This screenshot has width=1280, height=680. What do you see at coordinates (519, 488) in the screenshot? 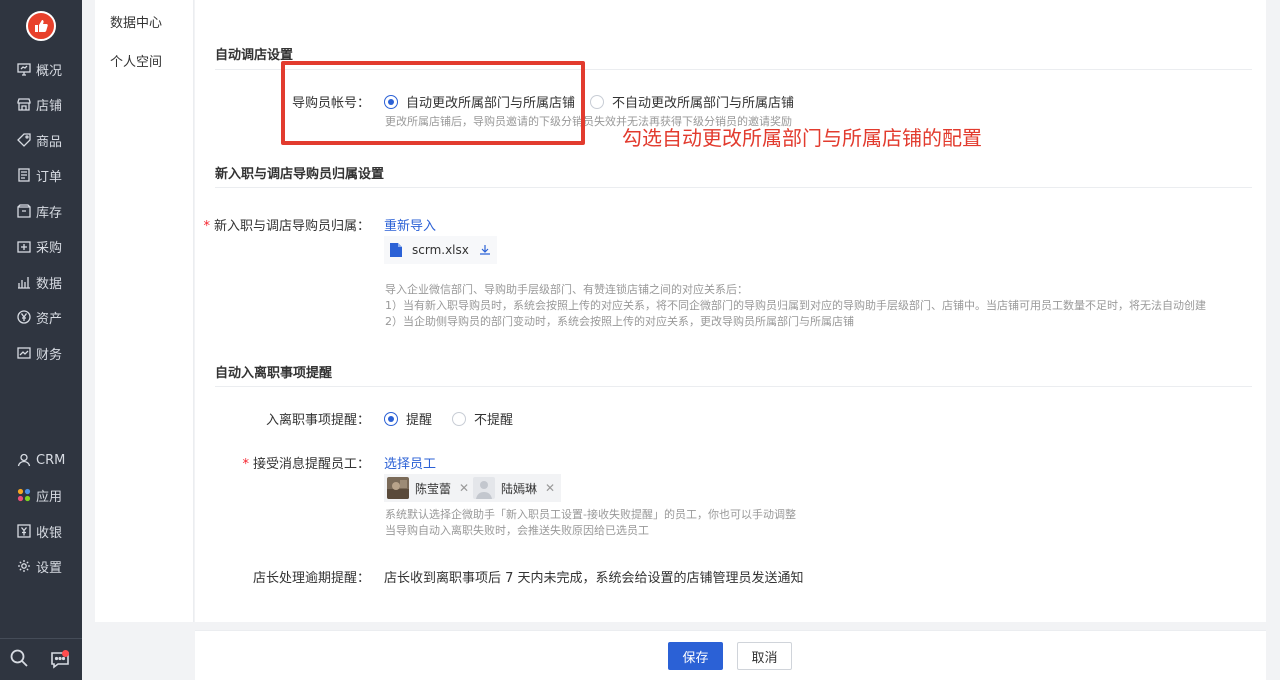
I see `staff-name: 陆嫣琳` at bounding box center [519, 488].